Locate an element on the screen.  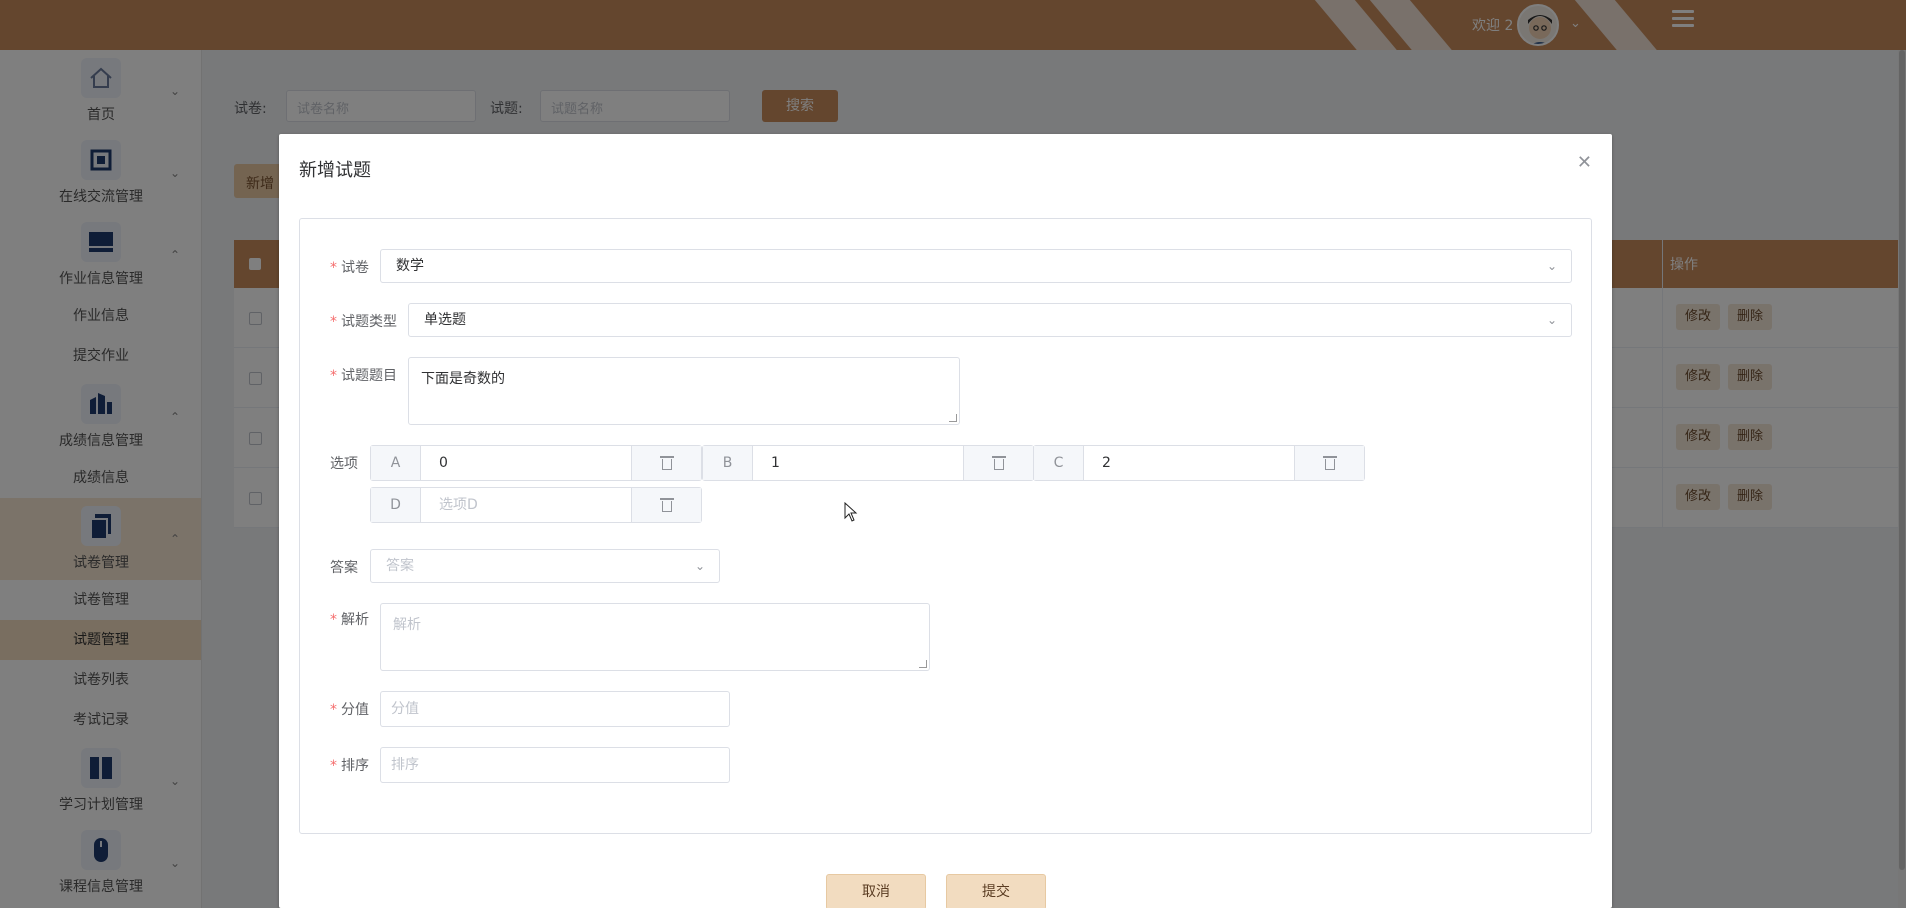
option-a: A 0 is located at coordinates (536, 463).